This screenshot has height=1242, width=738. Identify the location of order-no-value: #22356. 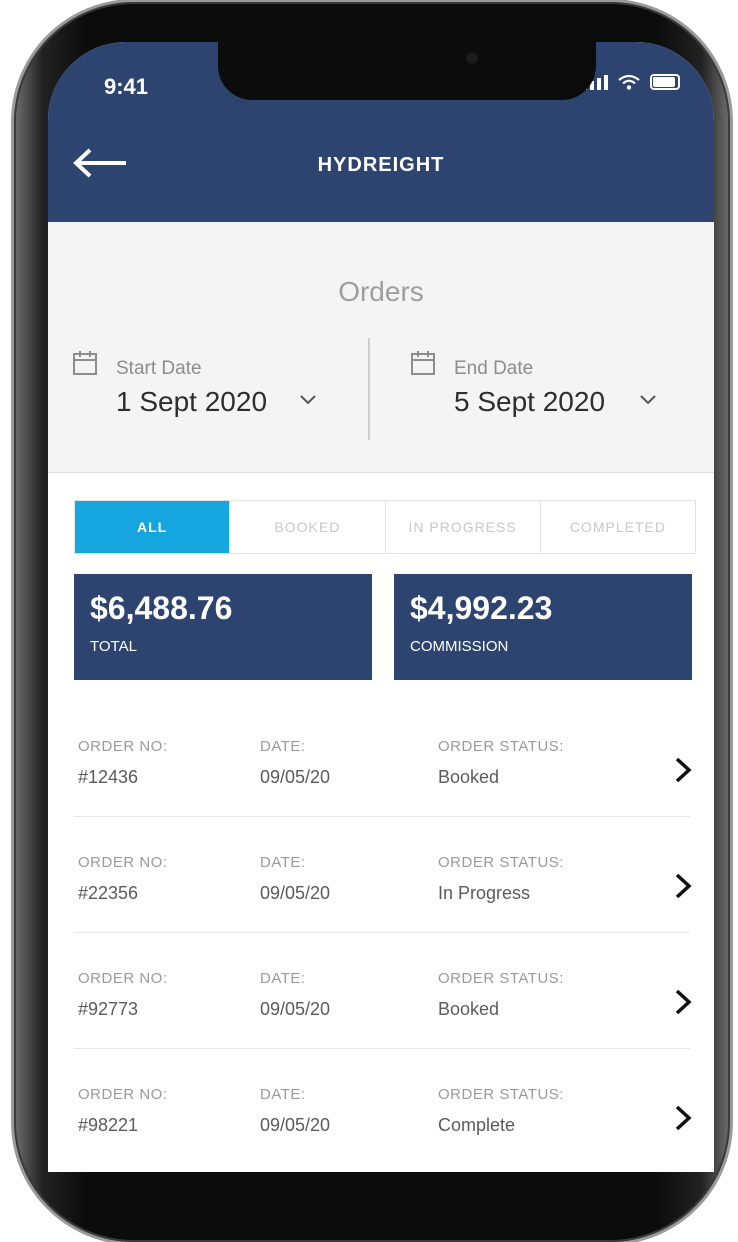
(108, 893).